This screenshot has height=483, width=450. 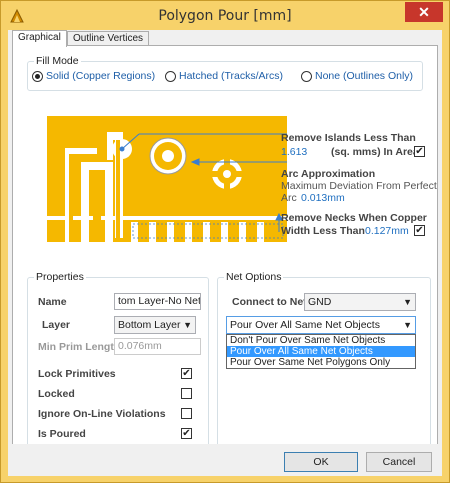 I want to click on radio-hatched-indicator, so click(x=170, y=76).